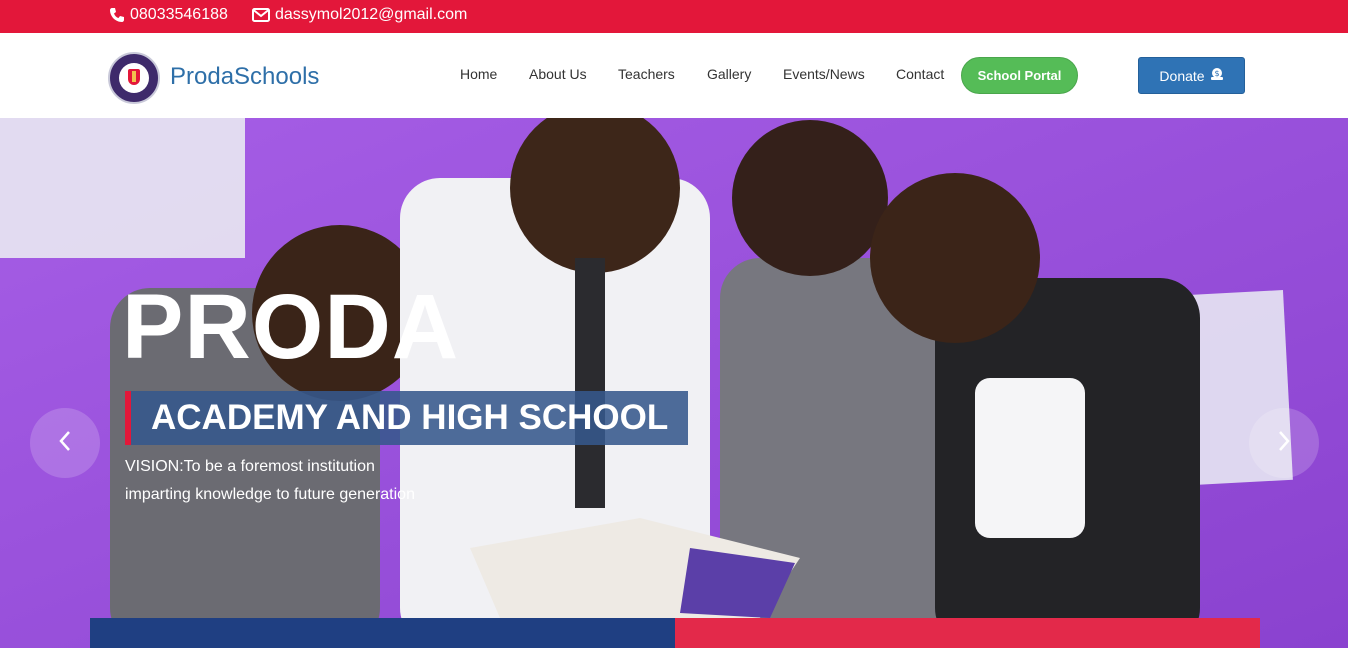 This screenshot has width=1348, height=648. I want to click on nav-events-news: Events/News, so click(824, 74).